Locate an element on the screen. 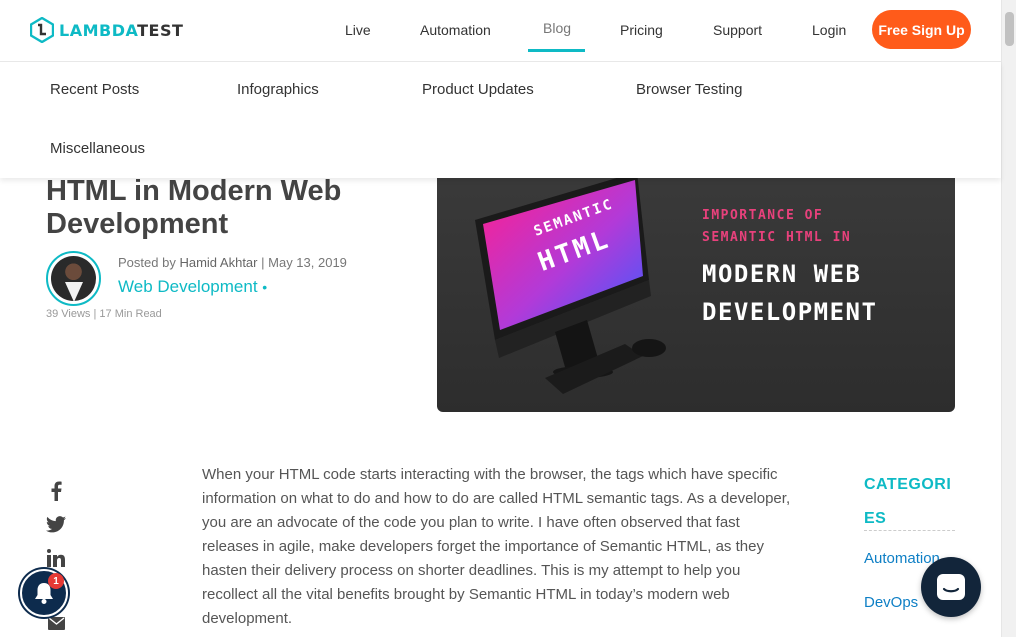 This screenshot has width=1016, height=637. linkedin-icon is located at coordinates (56, 558).